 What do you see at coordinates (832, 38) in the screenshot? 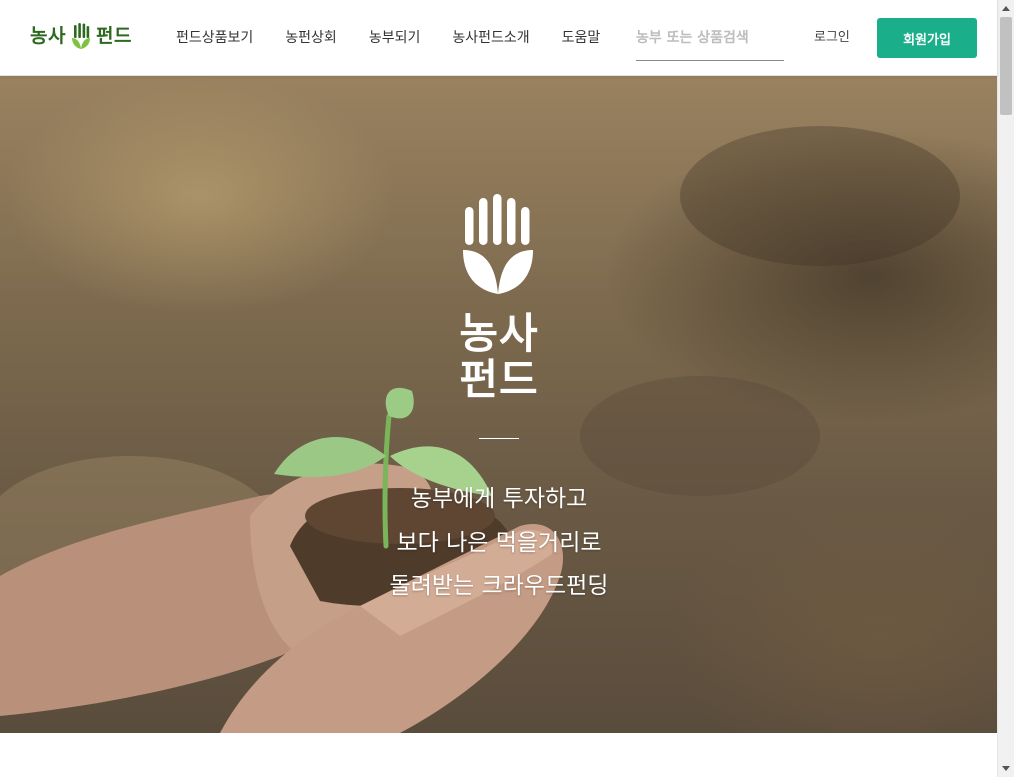
I see `login-link: 로그인` at bounding box center [832, 38].